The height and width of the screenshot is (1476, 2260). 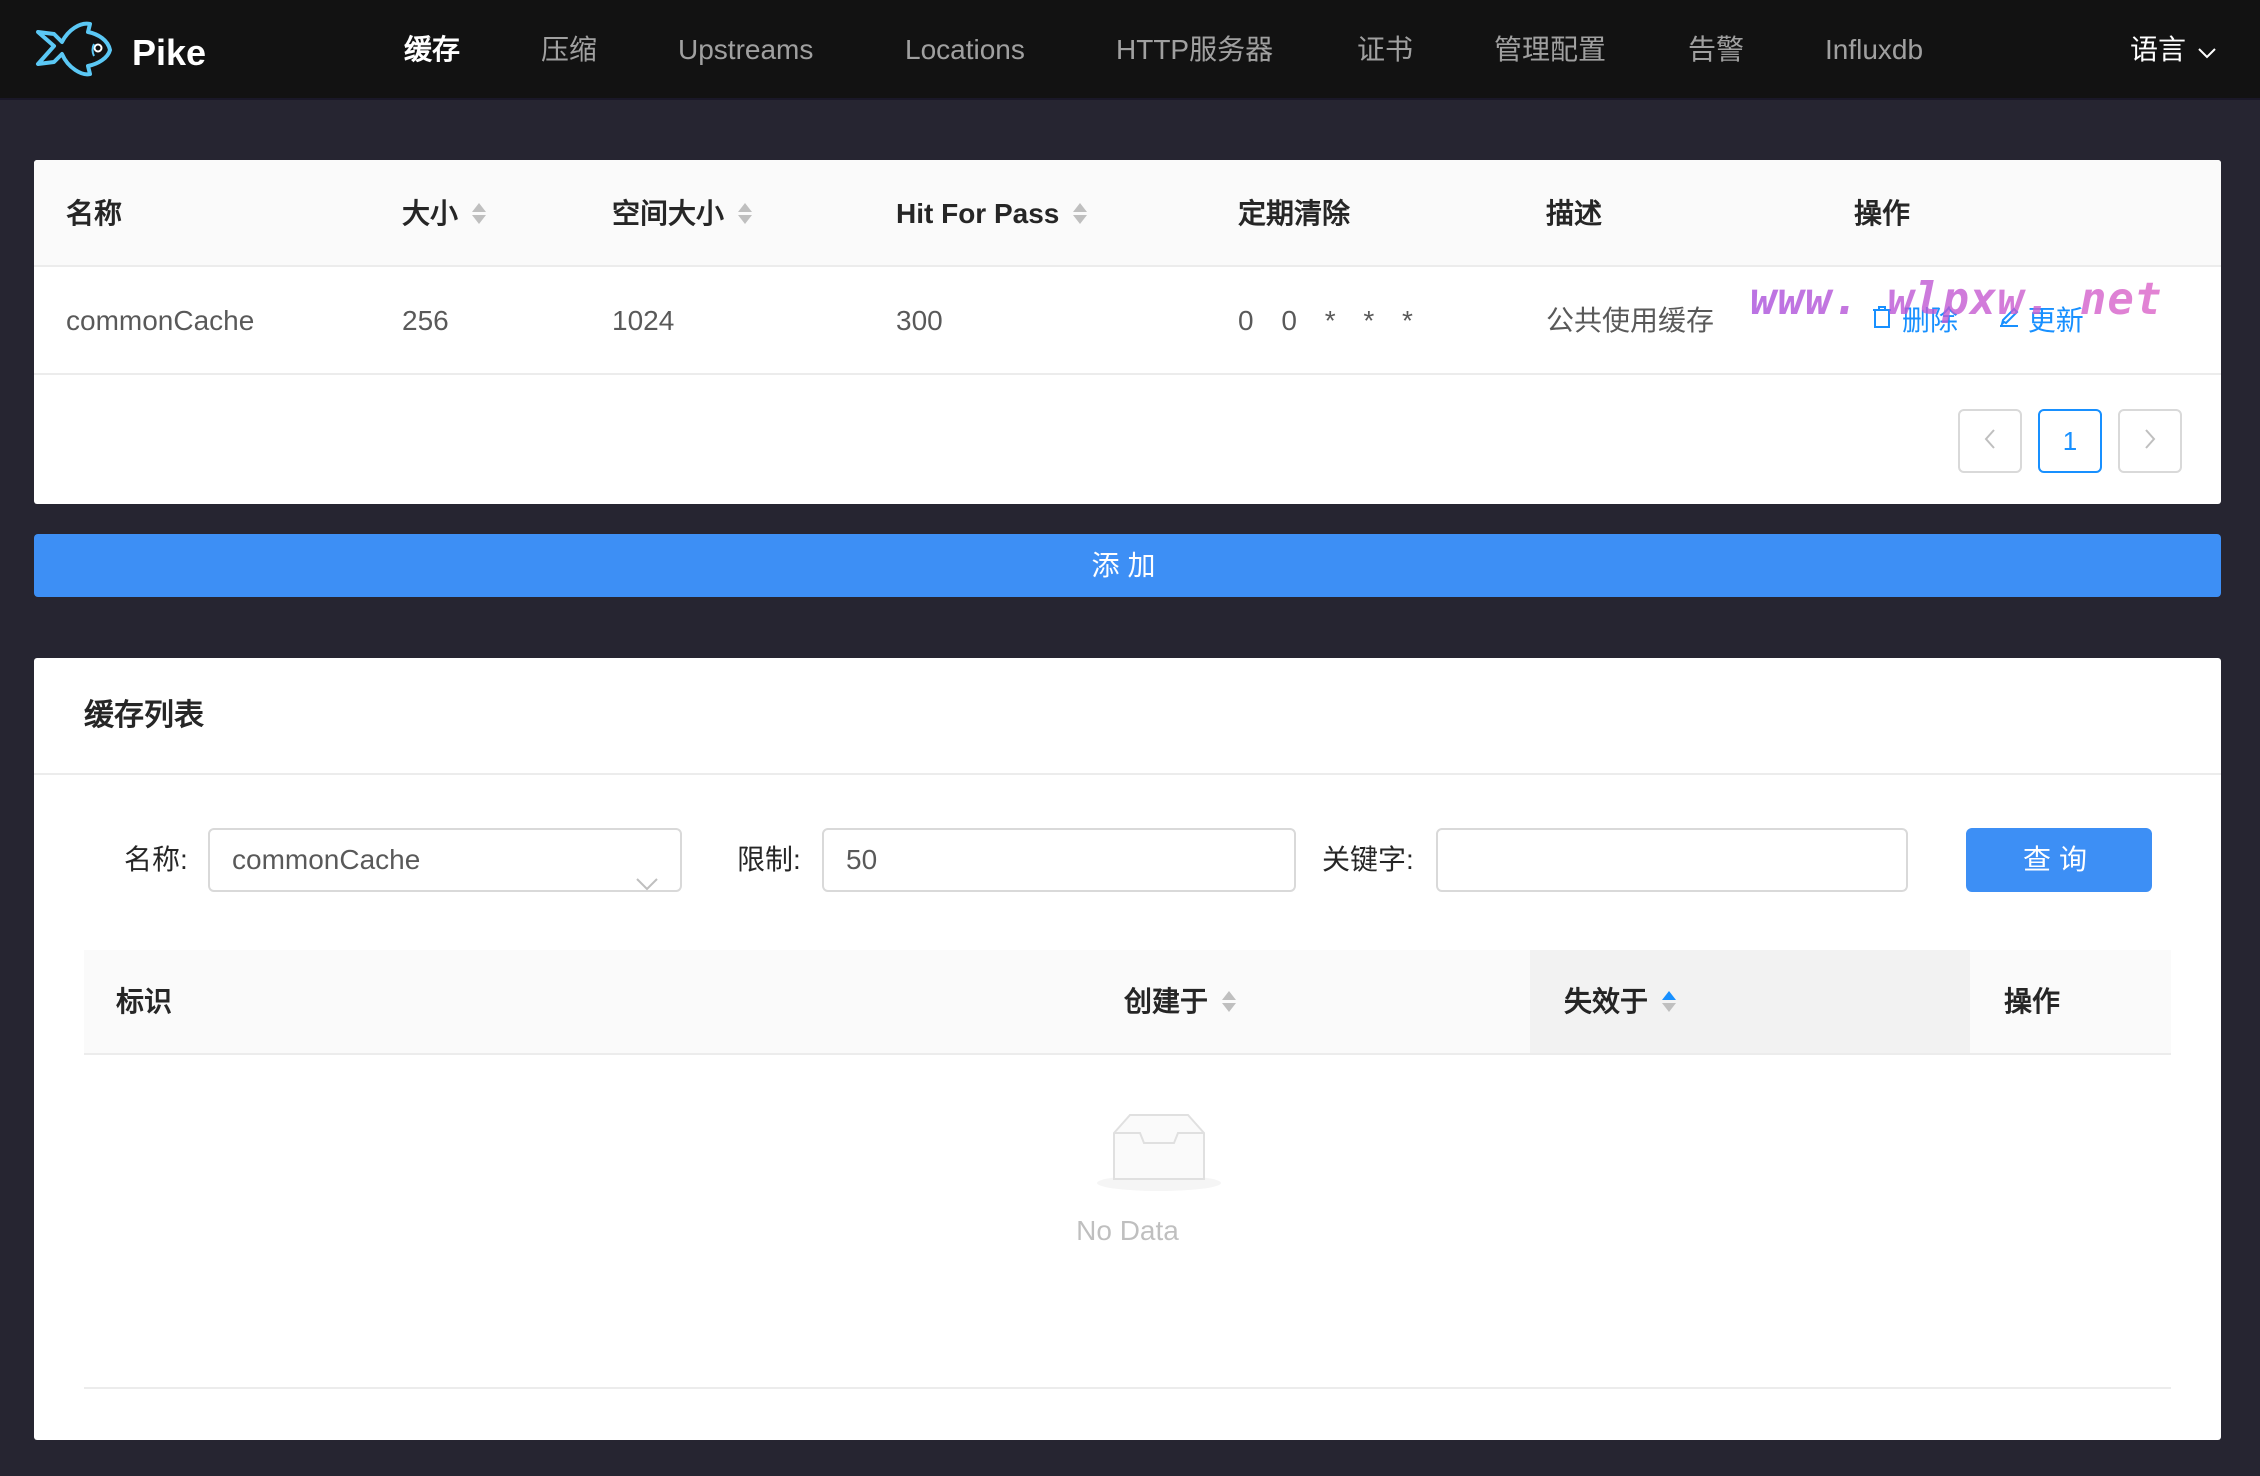 What do you see at coordinates (1059, 860) in the screenshot?
I see `limit-input: 50` at bounding box center [1059, 860].